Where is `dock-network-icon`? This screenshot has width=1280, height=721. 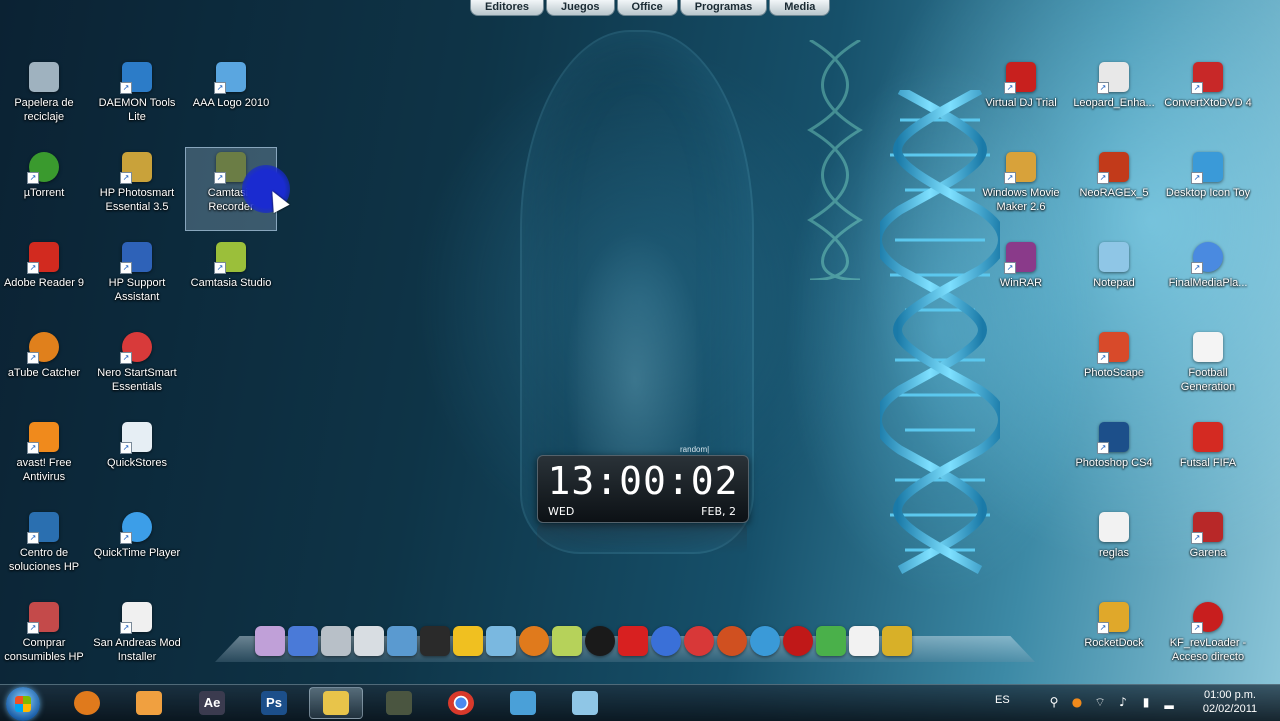
dock-network-icon is located at coordinates (501, 641).